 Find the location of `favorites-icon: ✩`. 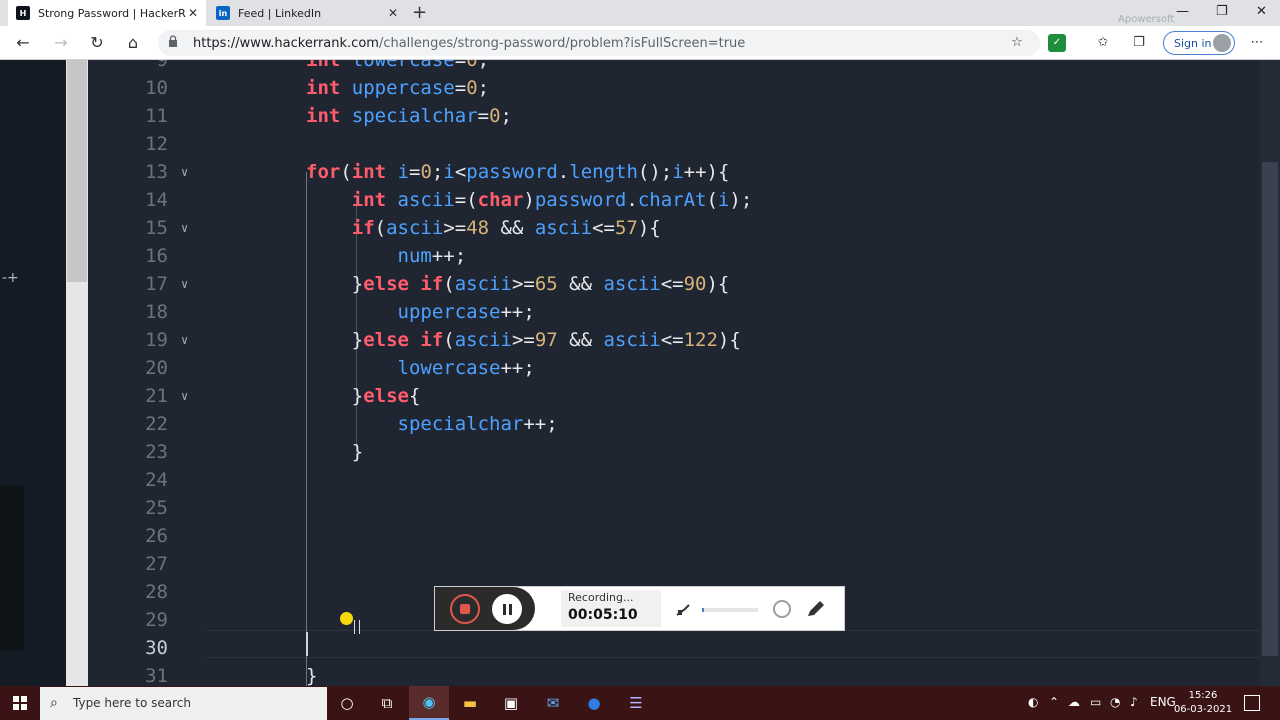

favorites-icon: ✩ is located at coordinates (1103, 43).